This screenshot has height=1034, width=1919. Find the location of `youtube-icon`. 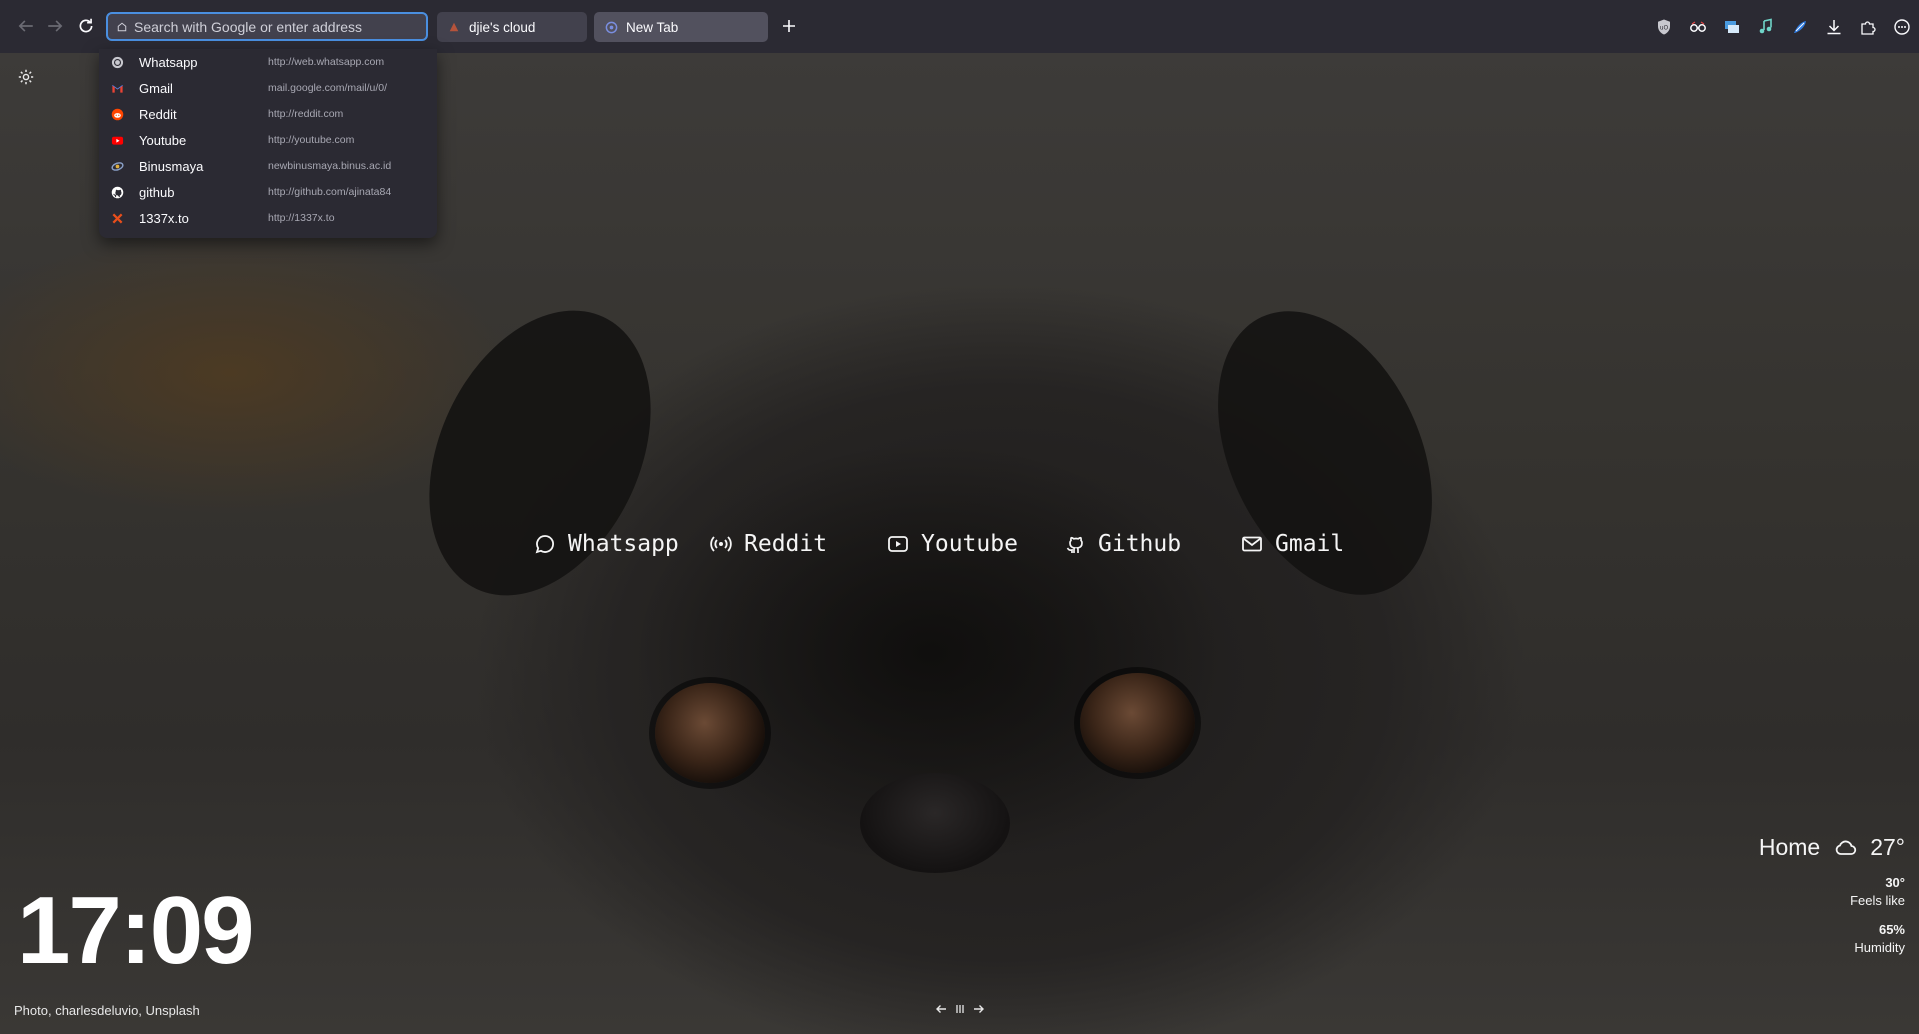

youtube-icon is located at coordinates (117, 140).